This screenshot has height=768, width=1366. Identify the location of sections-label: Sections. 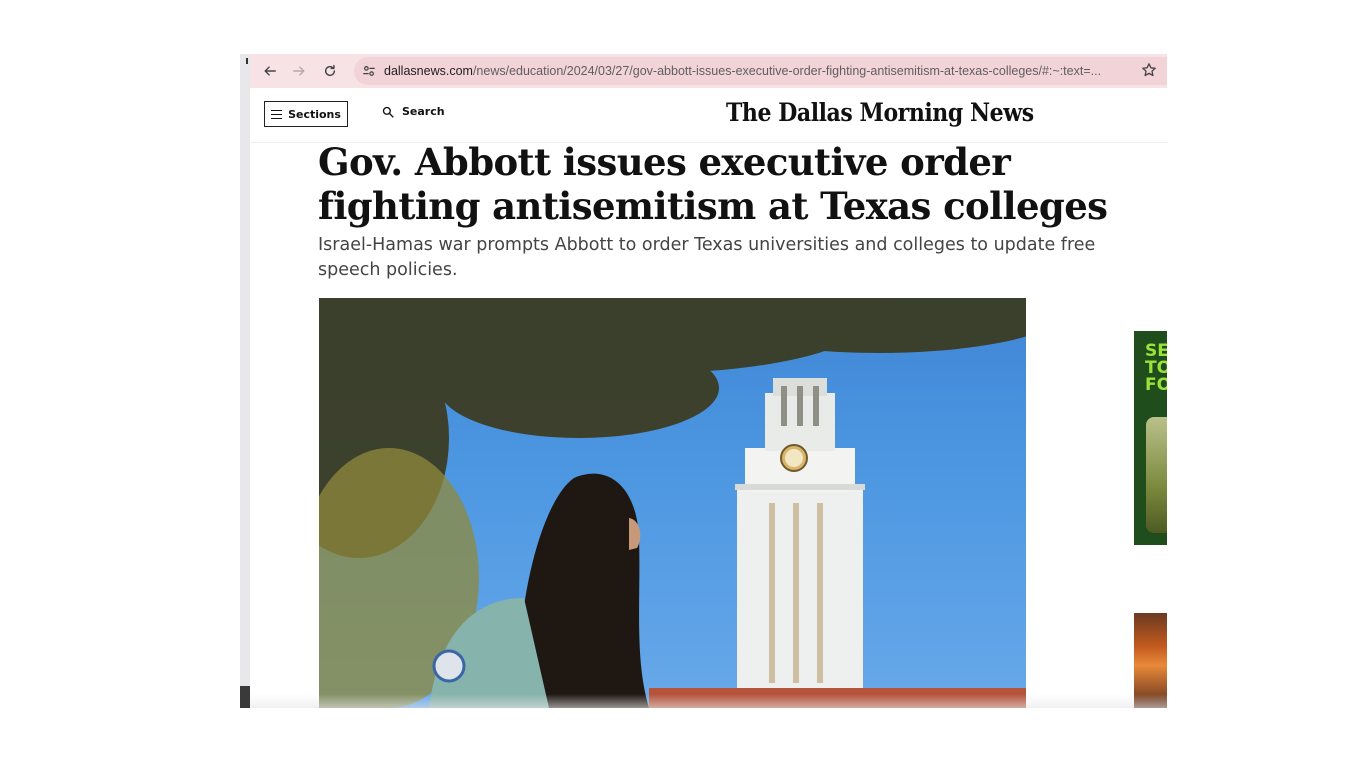
(314, 114).